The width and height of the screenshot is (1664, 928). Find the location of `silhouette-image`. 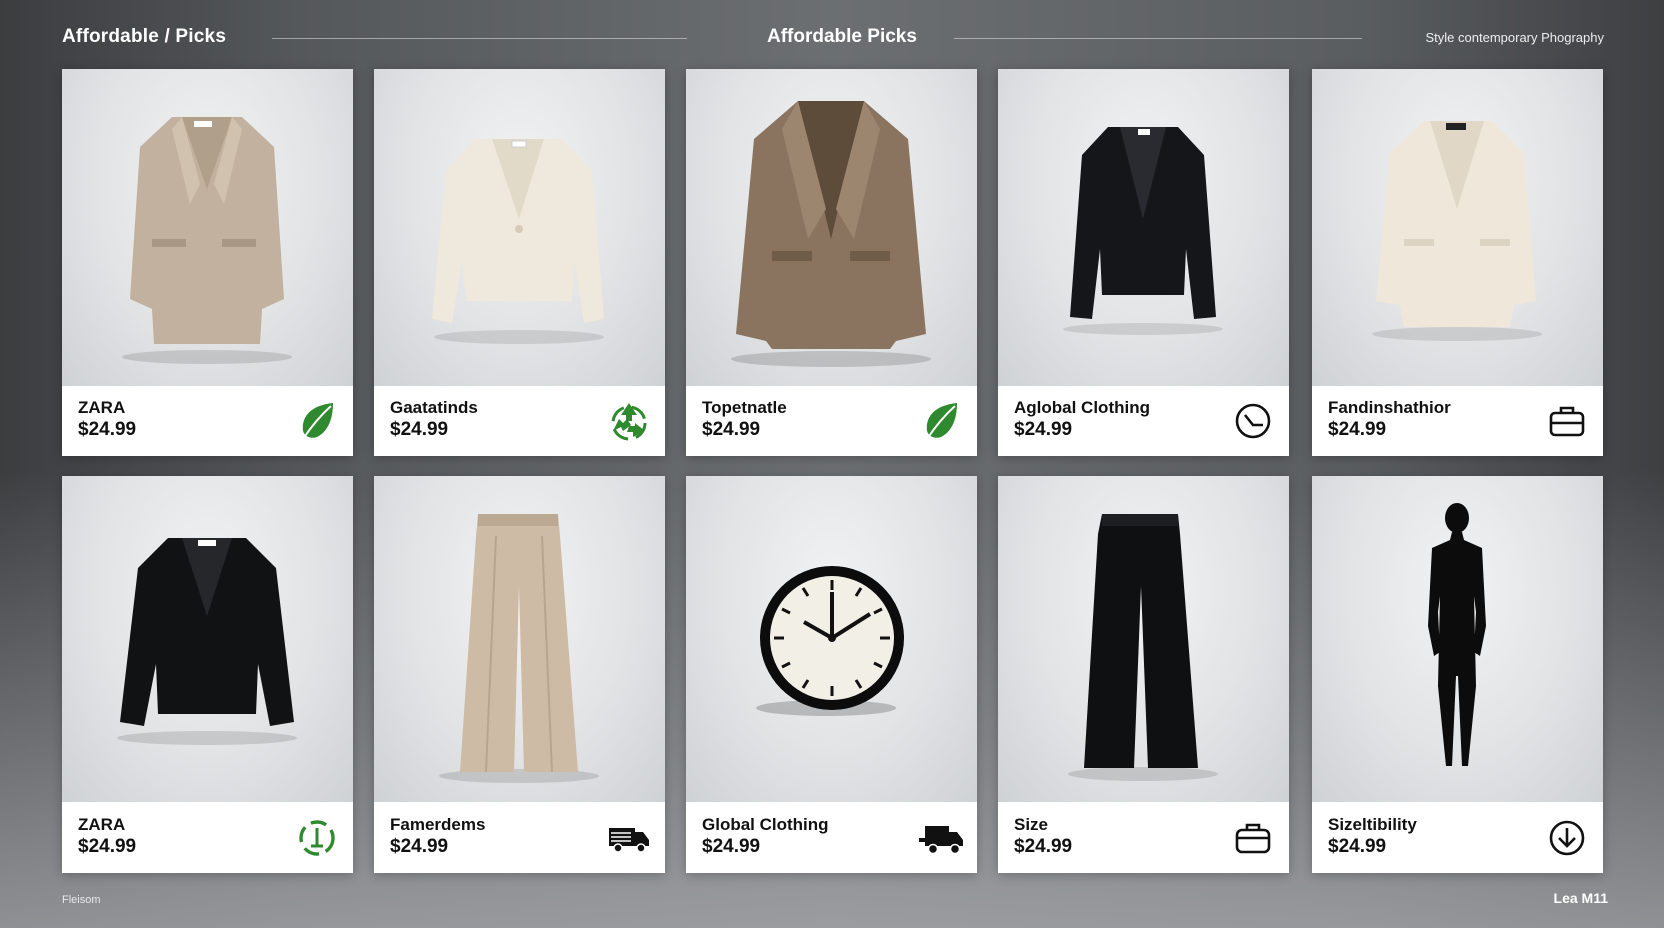

silhouette-image is located at coordinates (1457, 634).